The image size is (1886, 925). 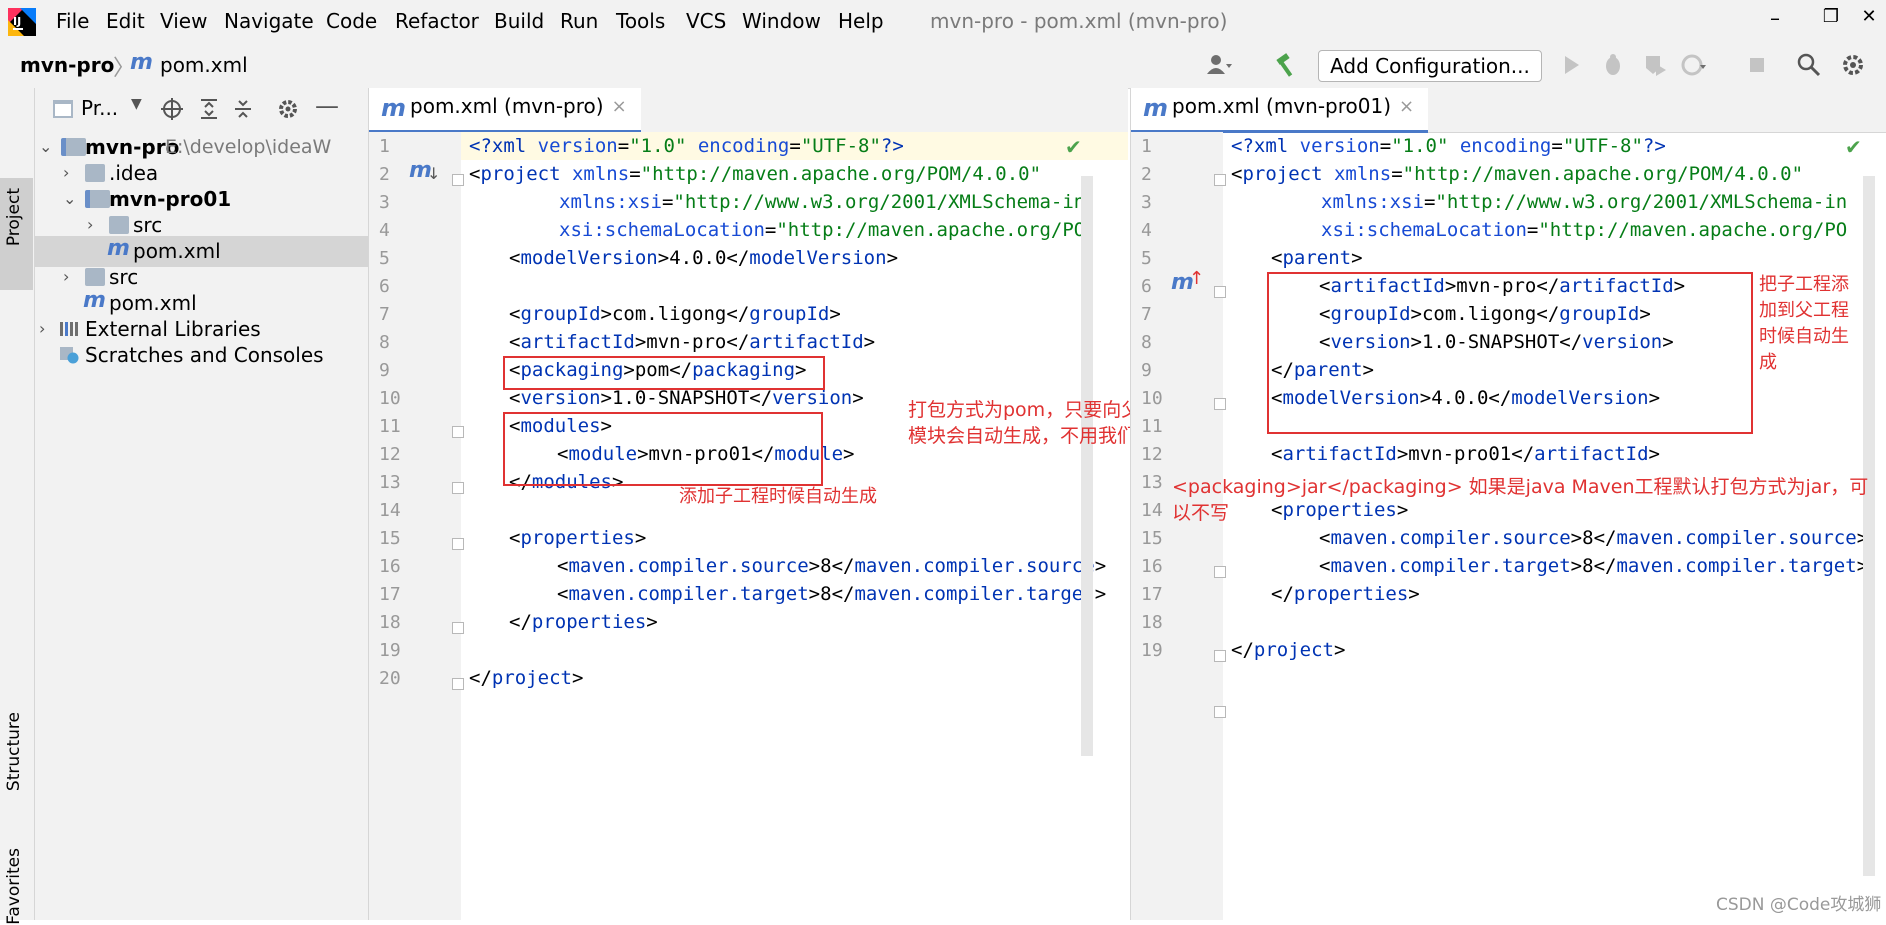 What do you see at coordinates (640, 21) in the screenshot?
I see `menu-tools: Tools` at bounding box center [640, 21].